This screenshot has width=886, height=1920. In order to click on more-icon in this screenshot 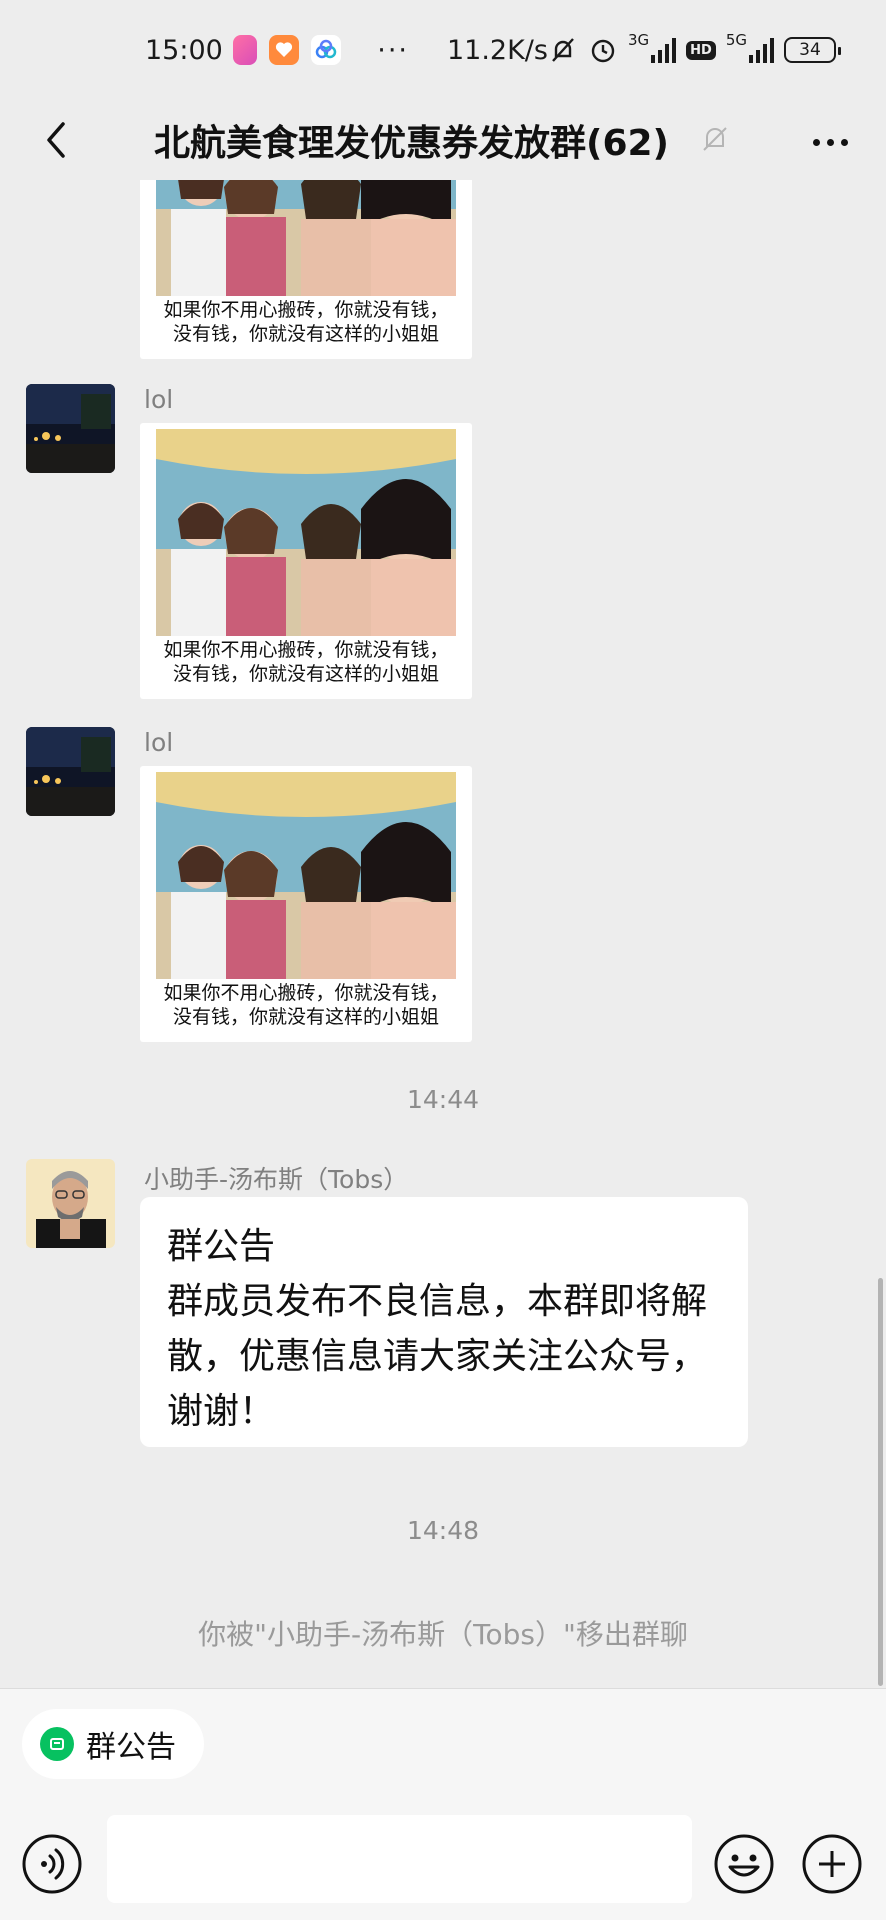, I will do `click(816, 142)`.